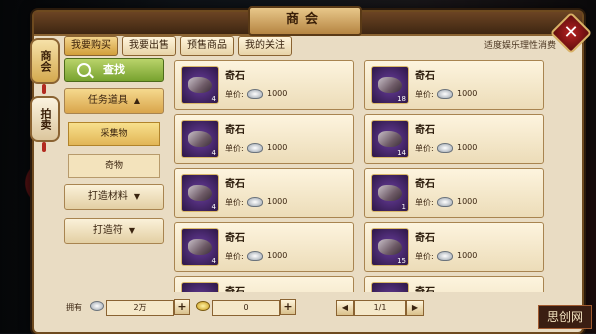 The image size is (596, 334). I want to click on category-task-items: 任务道具 ▲, so click(114, 101).